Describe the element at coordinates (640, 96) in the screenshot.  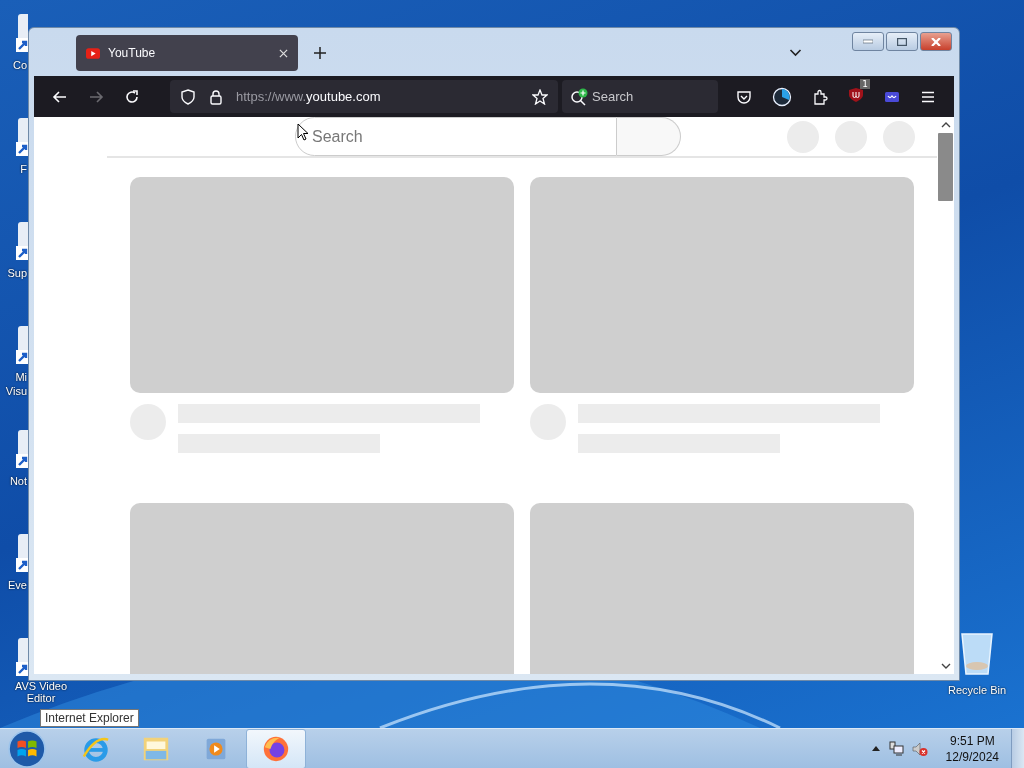
I see `search-field: Search` at that location.